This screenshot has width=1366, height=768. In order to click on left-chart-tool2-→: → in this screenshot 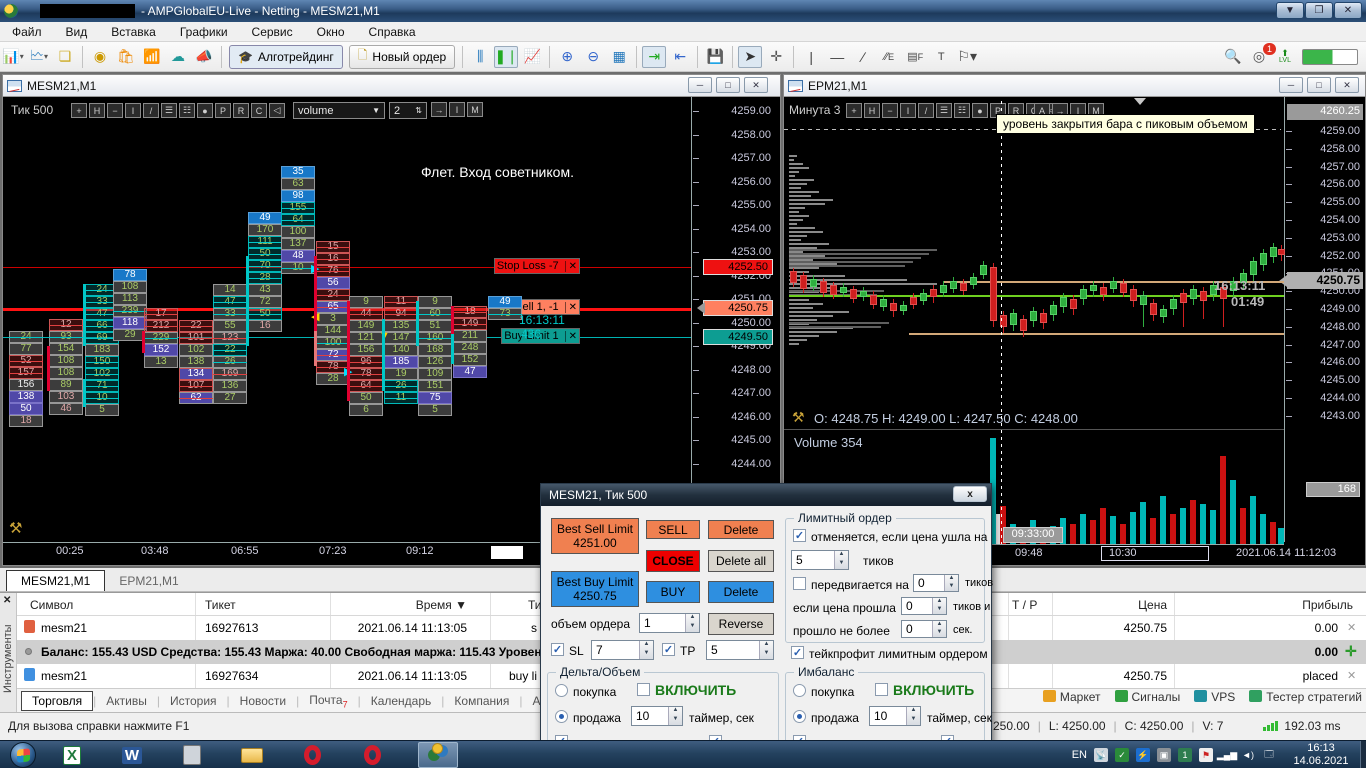, I will do `click(439, 109)`.